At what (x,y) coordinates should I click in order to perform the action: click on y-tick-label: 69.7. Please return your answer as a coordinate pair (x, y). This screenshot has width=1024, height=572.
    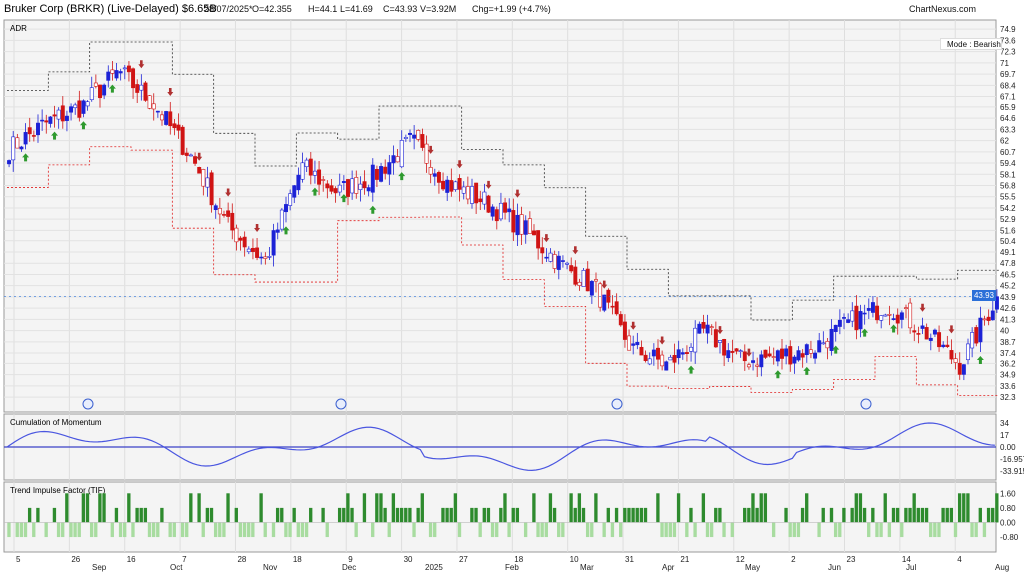
    Looking at the image, I should click on (1008, 74).